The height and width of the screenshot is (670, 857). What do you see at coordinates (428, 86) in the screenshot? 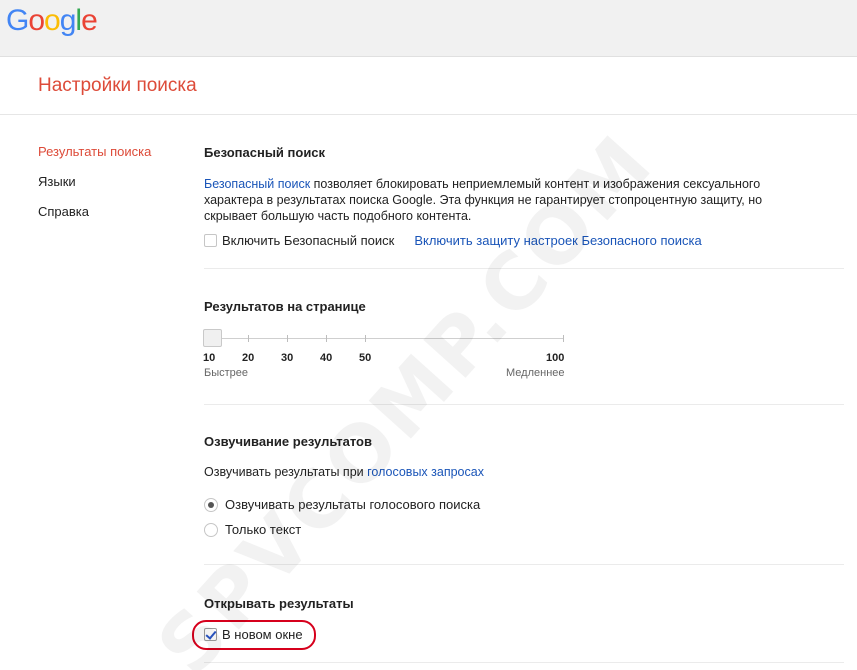
I see `title-bar: Настройки поиска` at bounding box center [428, 86].